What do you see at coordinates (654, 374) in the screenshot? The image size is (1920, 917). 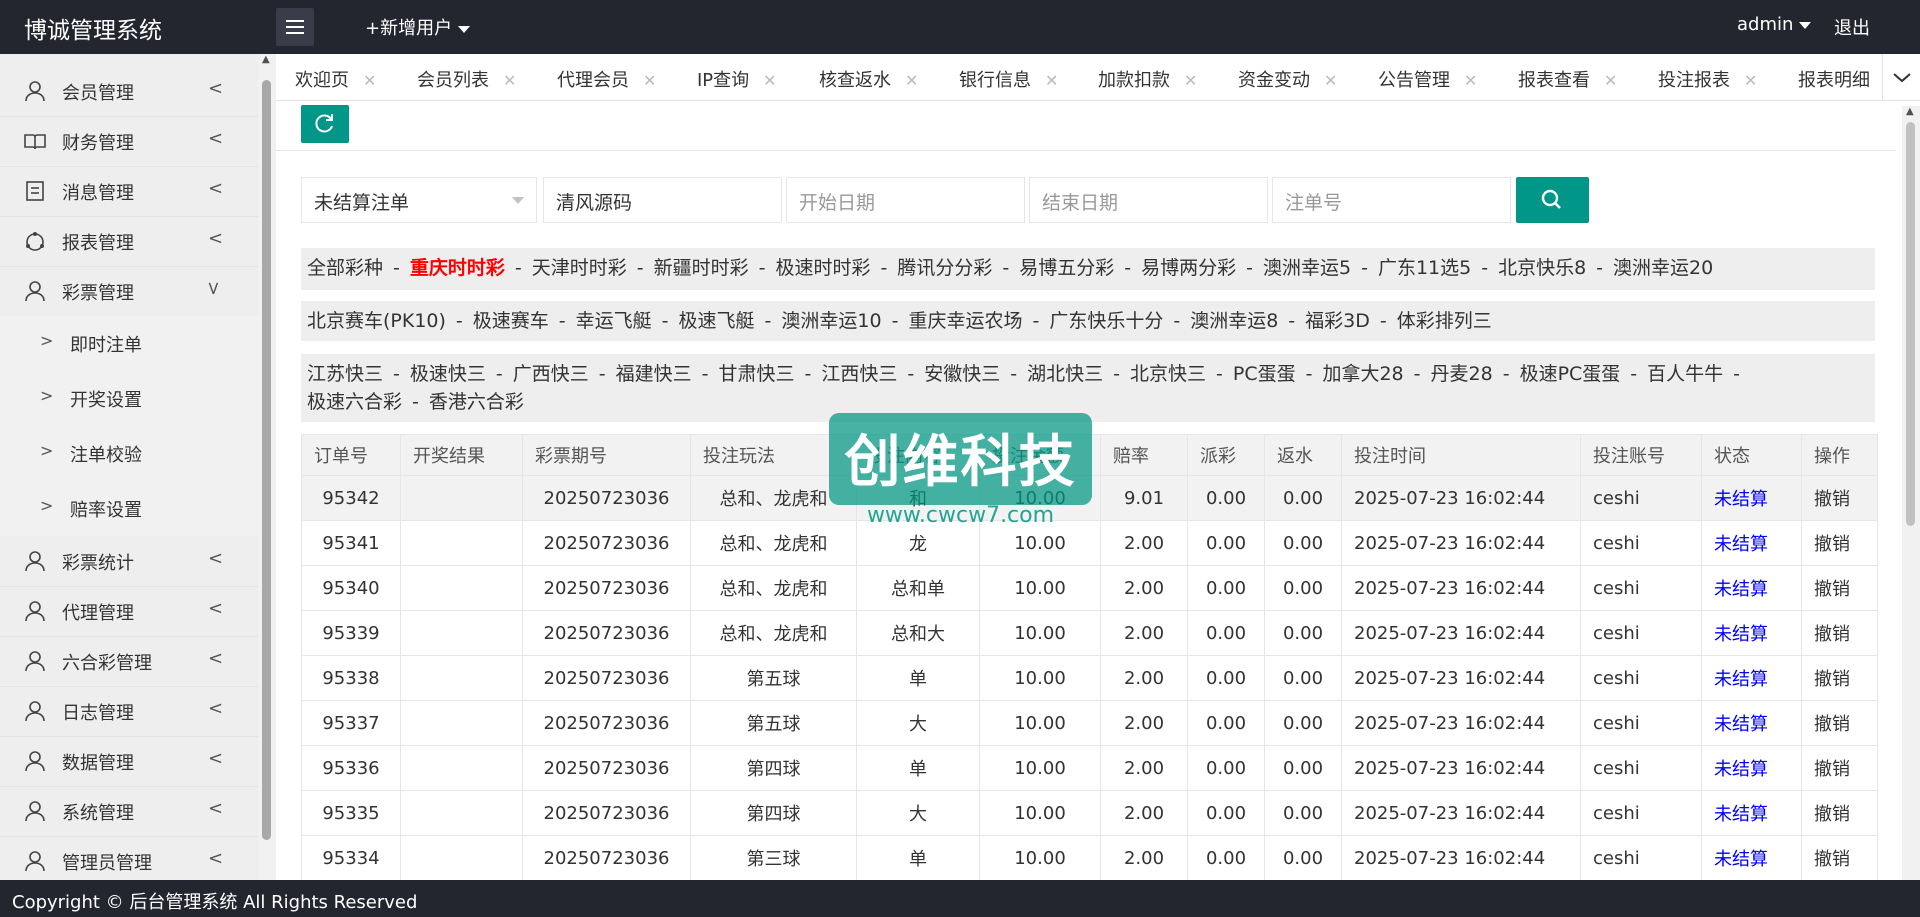 I see `lottery-link: 福建快三` at bounding box center [654, 374].